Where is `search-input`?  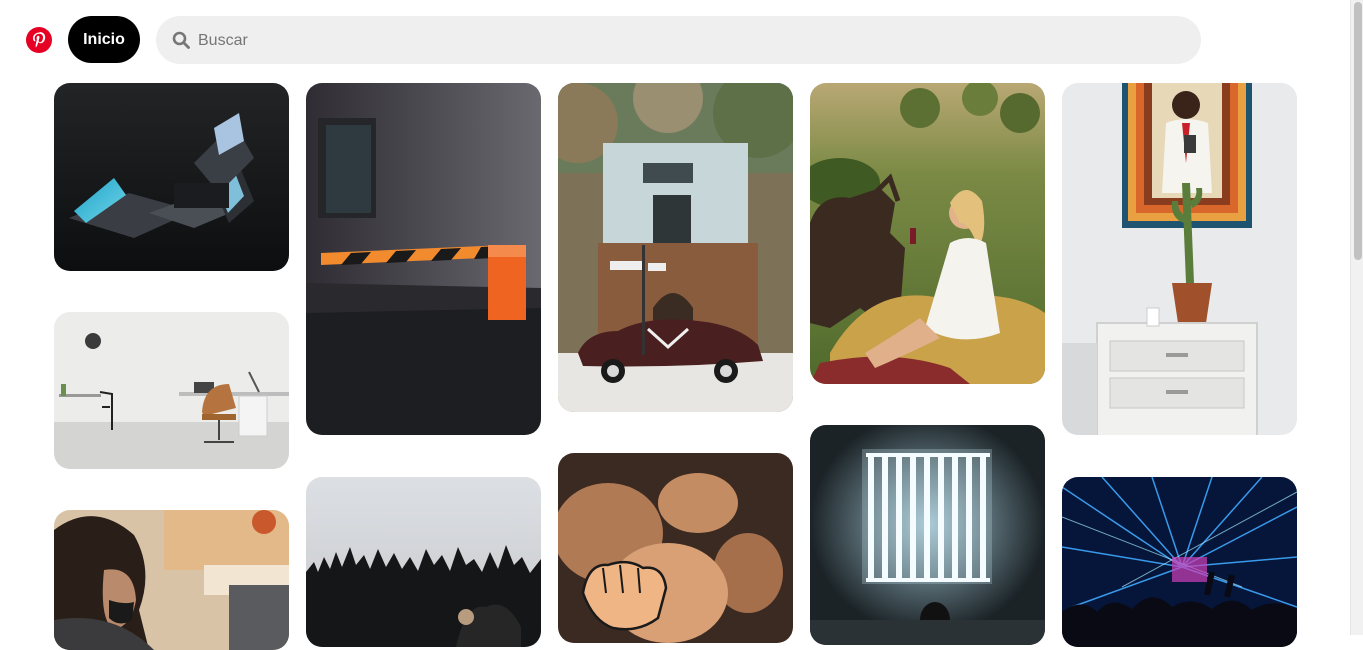
search-input is located at coordinates (693, 41).